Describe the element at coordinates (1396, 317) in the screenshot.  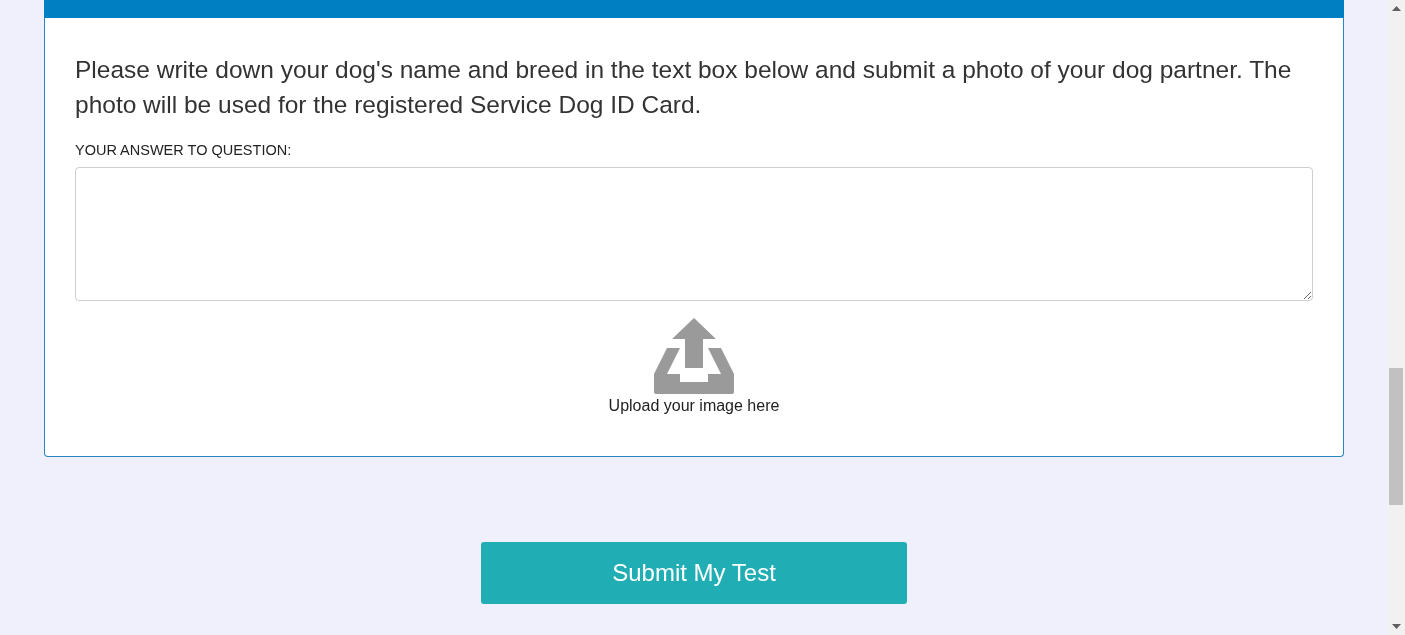
I see `scrollbar` at that location.